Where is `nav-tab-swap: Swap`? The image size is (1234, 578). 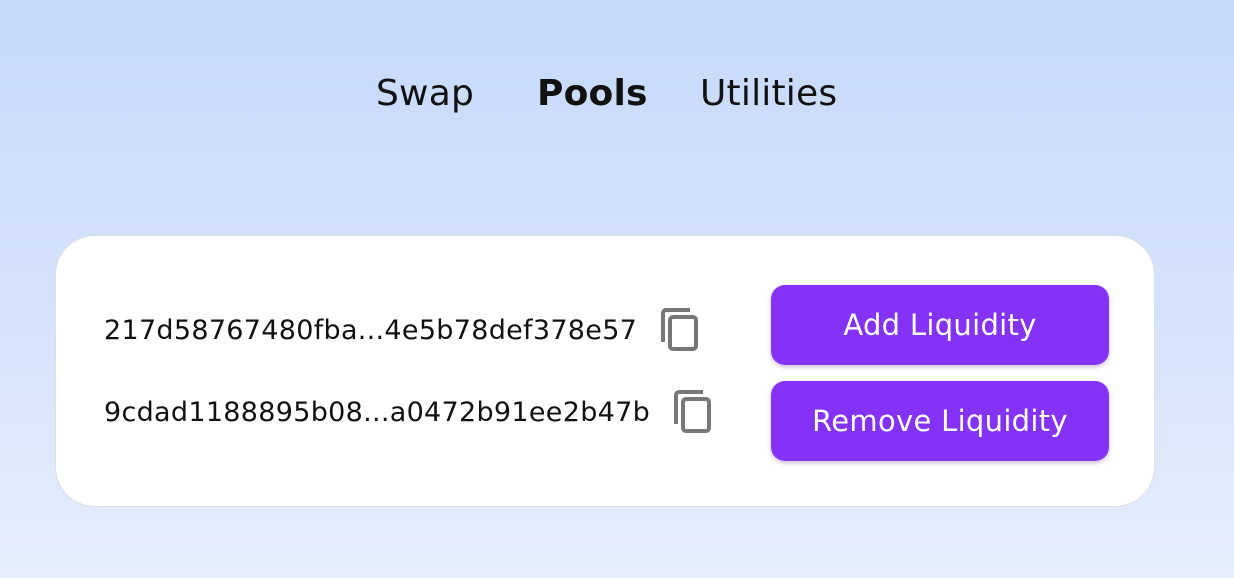
nav-tab-swap: Swap is located at coordinates (425, 94).